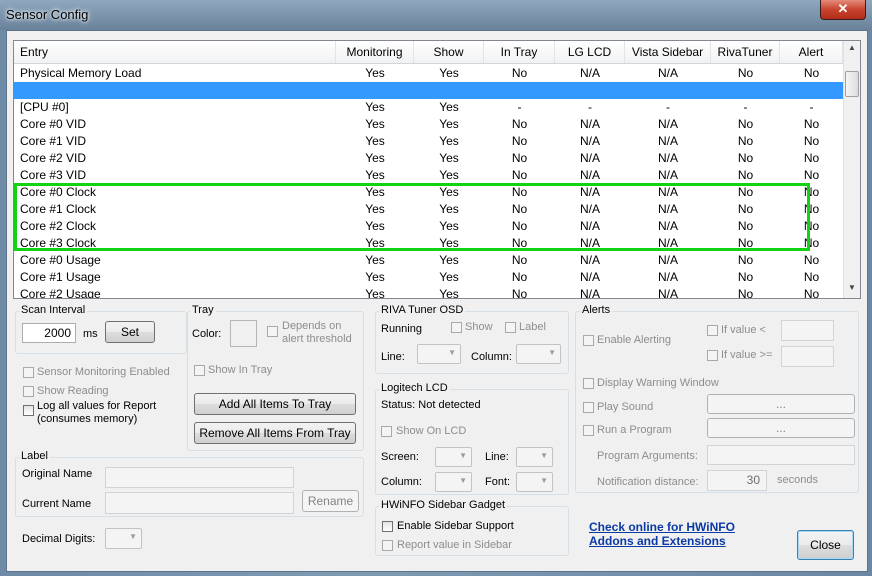 The image size is (872, 576). What do you see at coordinates (28, 372) in the screenshot?
I see `sensor-monitoring-checkbox` at bounding box center [28, 372].